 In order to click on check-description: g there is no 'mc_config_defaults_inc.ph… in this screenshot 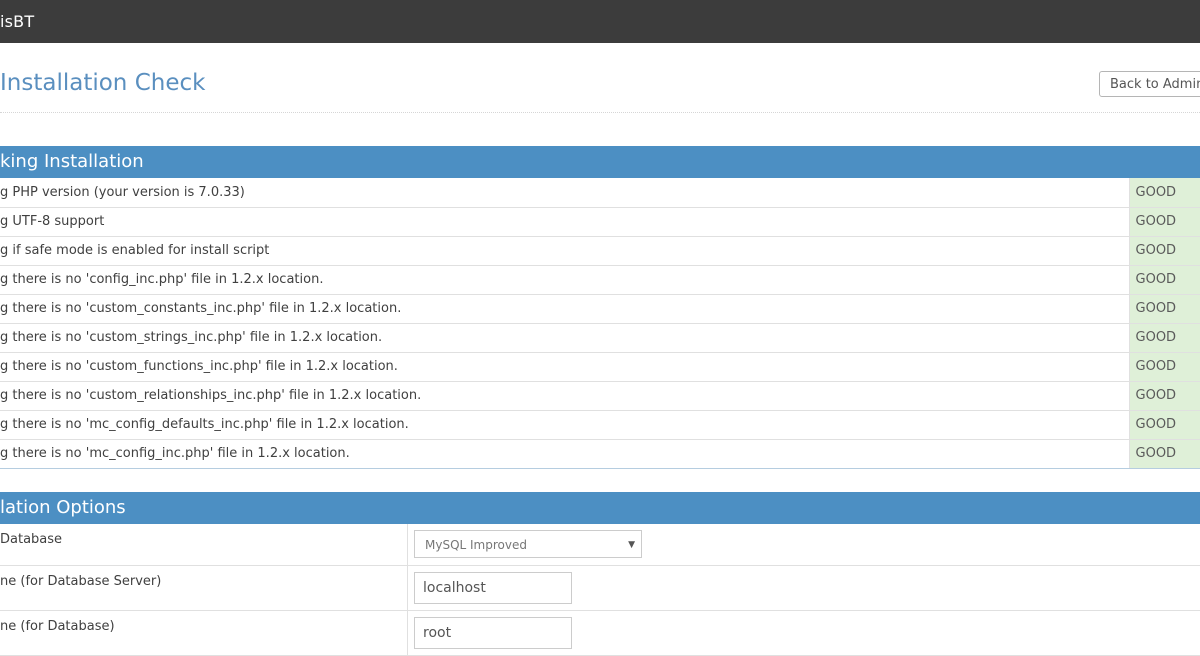, I will do `click(564, 424)`.